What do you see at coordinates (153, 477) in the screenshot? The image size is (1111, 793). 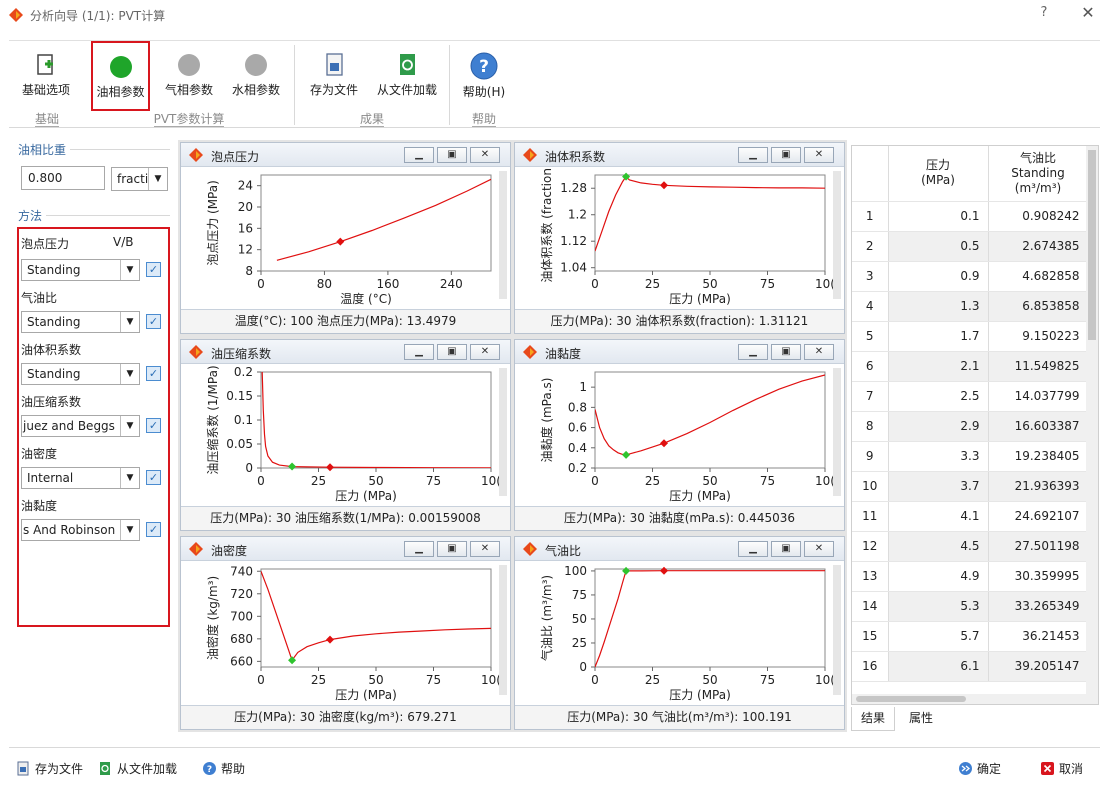 I see `oil-density-vb-checkbox: ✓` at bounding box center [153, 477].